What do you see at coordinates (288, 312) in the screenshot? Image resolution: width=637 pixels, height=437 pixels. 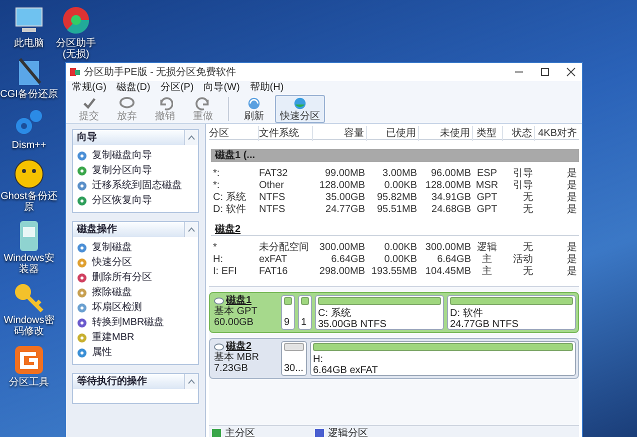 I see `partition-block: 9` at bounding box center [288, 312].